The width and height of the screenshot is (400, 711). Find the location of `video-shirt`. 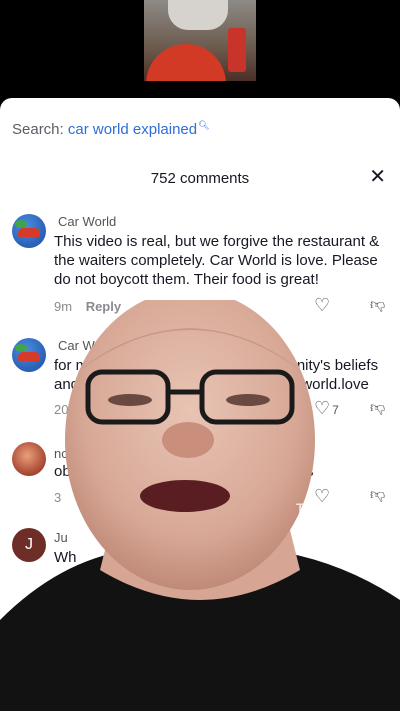

video-shirt is located at coordinates (198, 15).